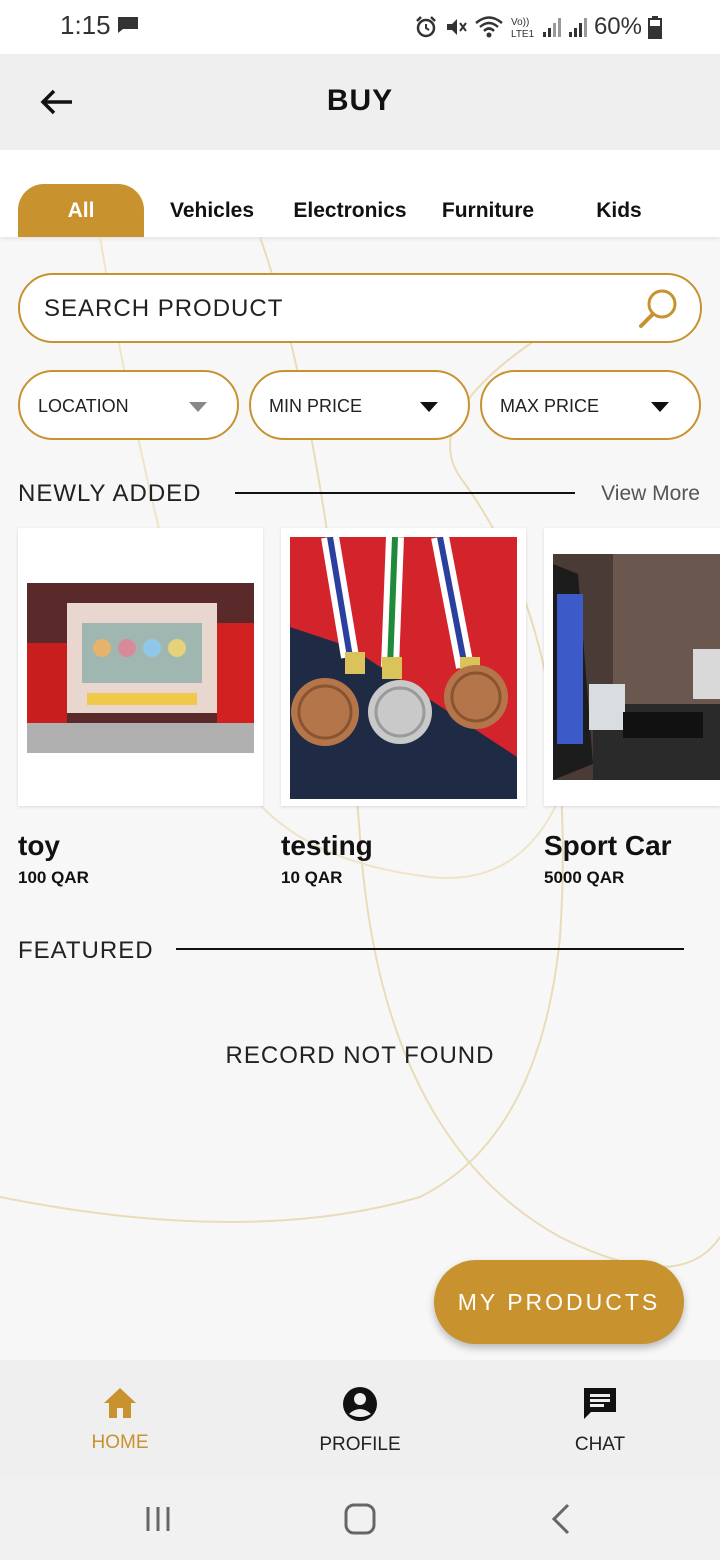 The image size is (720, 1560). What do you see at coordinates (83, 406) in the screenshot?
I see `location-filter-label: LOCATION` at bounding box center [83, 406].